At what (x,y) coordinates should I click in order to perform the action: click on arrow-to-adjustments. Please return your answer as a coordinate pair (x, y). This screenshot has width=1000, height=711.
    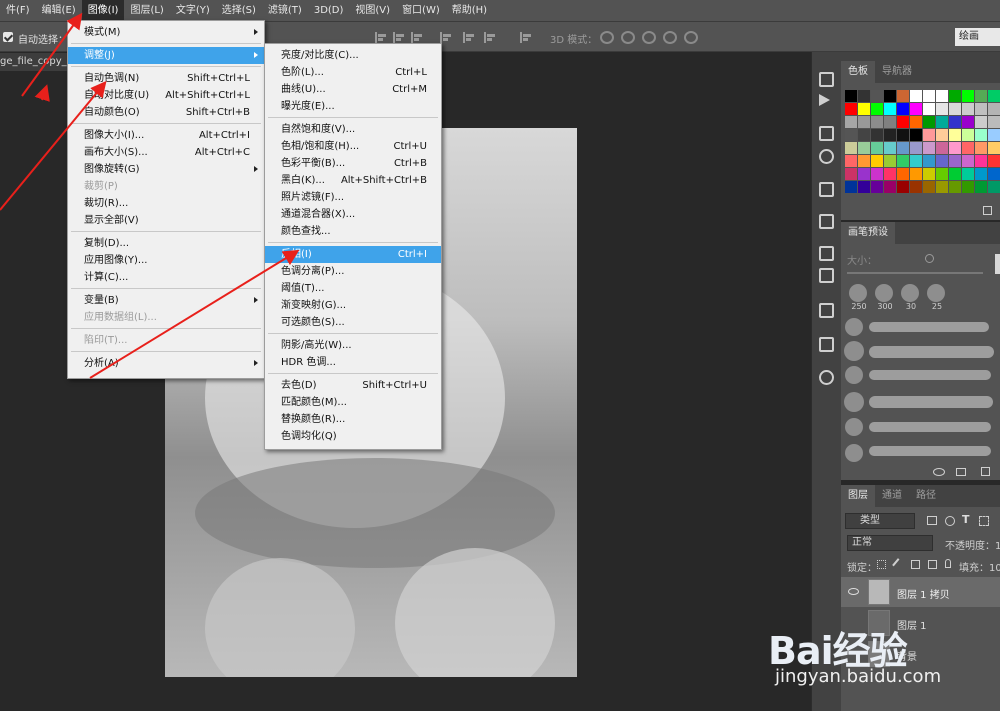
    Looking at the image, I should click on (53, 145).